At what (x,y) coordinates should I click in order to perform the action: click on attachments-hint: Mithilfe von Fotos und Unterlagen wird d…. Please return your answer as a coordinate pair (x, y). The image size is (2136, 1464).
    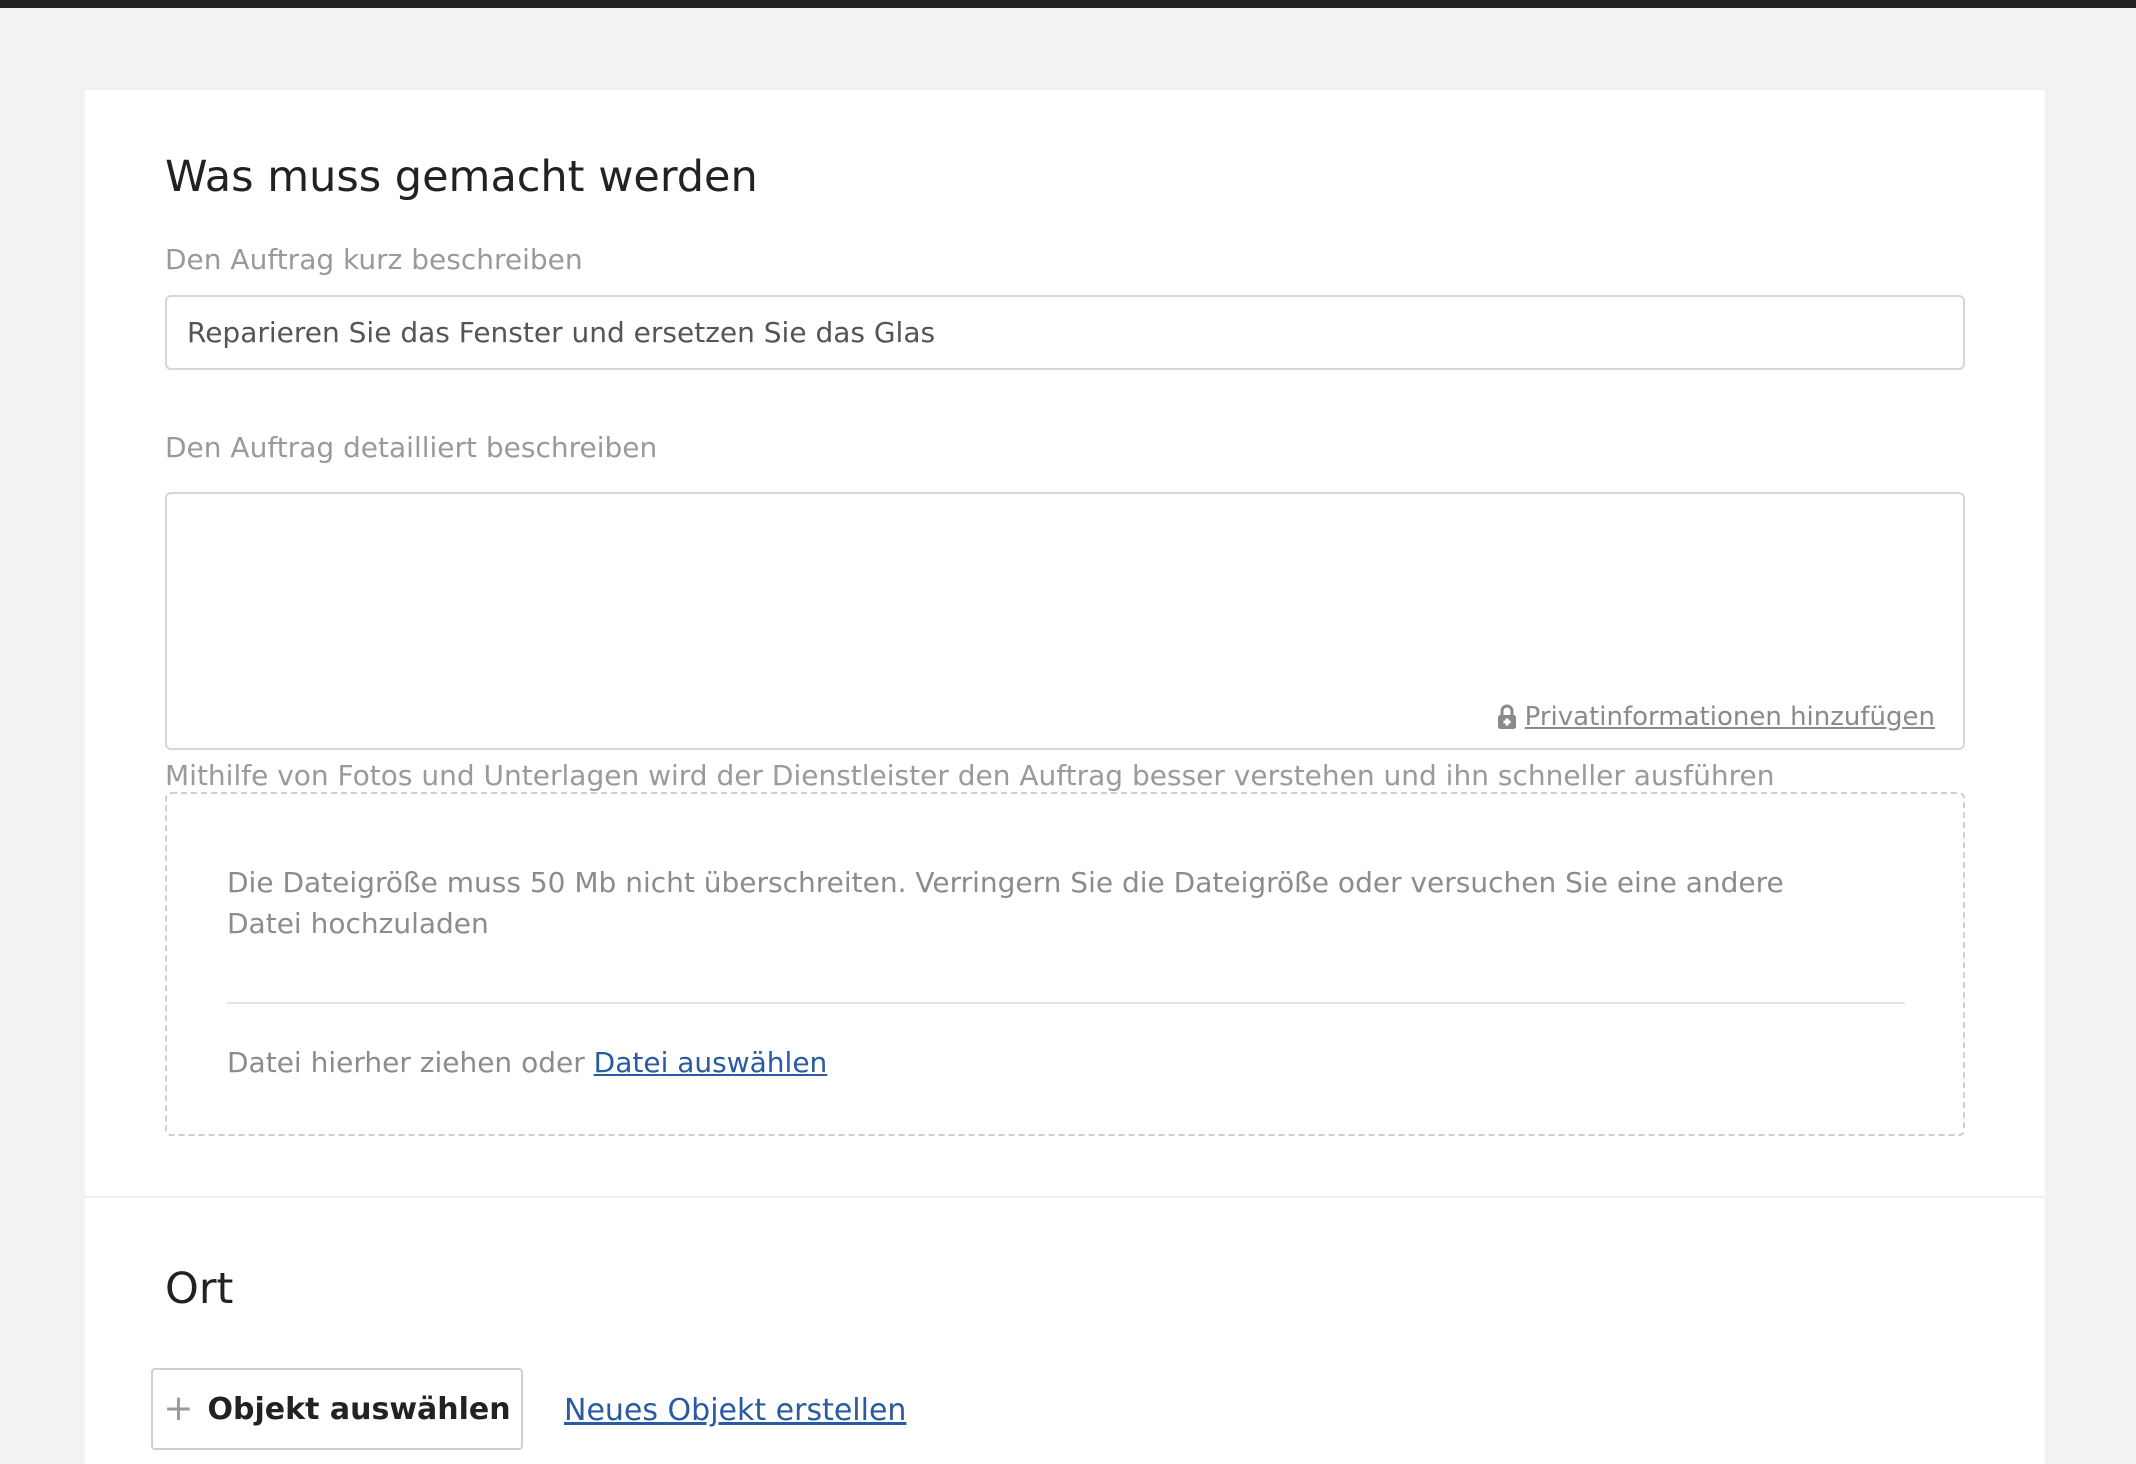
    Looking at the image, I should click on (970, 775).